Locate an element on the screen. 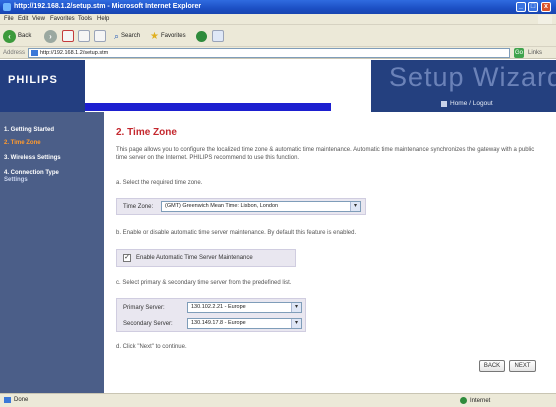 This screenshot has height=407, width=556. media-icon is located at coordinates (201, 36).